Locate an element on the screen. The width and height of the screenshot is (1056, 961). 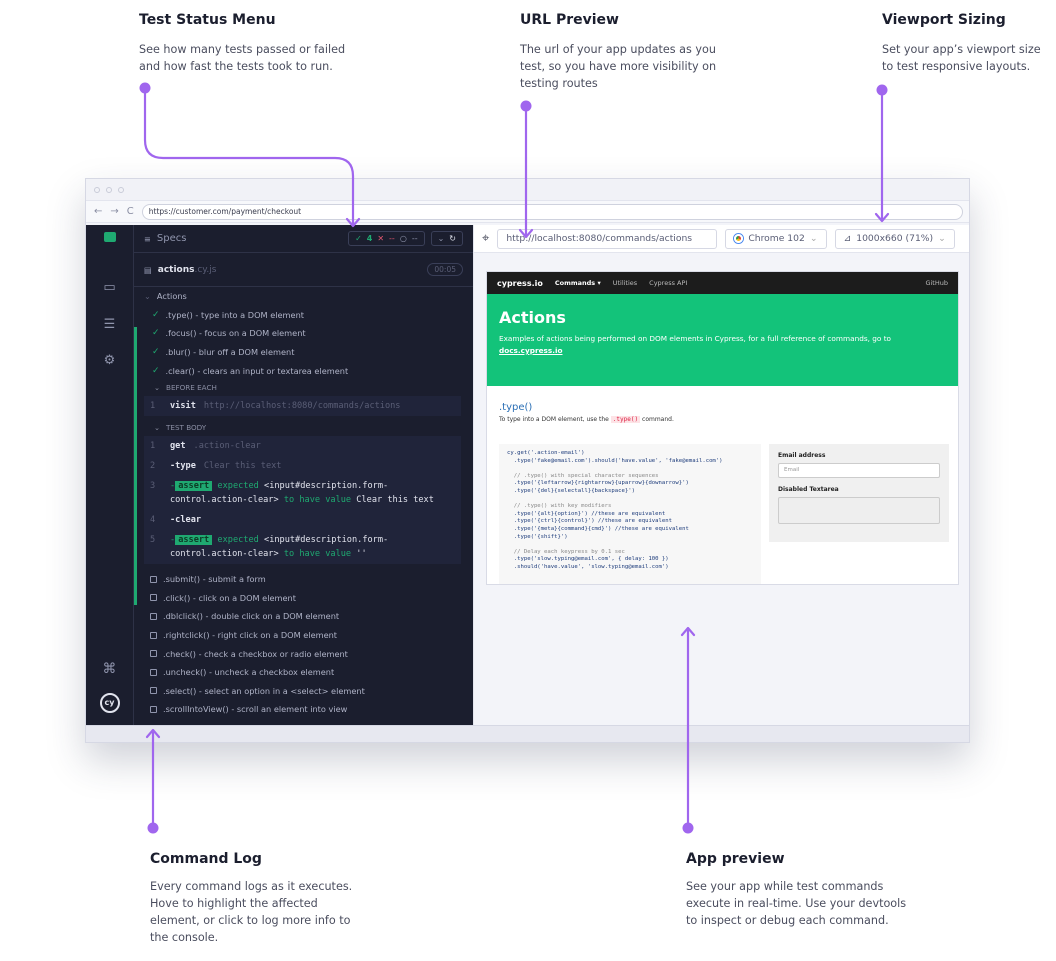
passed-test-row: ✓ .type() - type into a DOM element is located at coordinates (303, 315).